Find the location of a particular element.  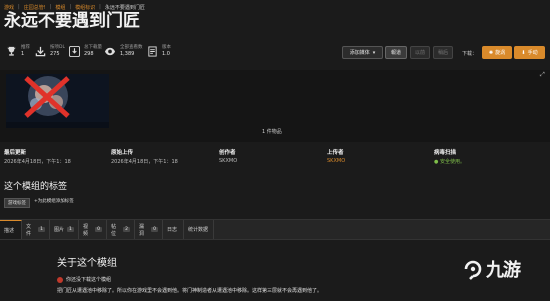

info-label: 原始上传 is located at coordinates (122, 153).